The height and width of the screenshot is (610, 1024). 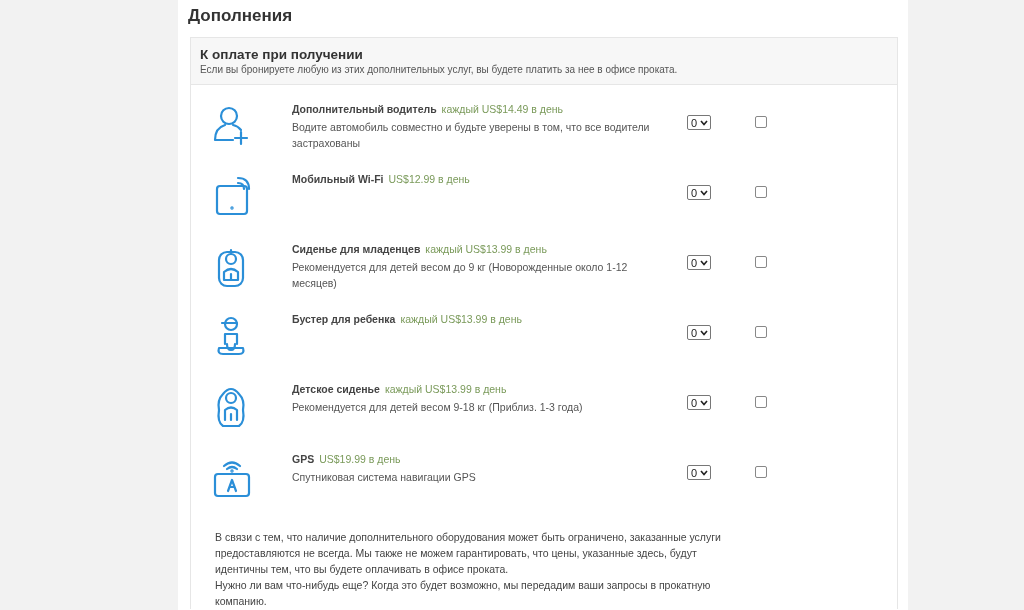 What do you see at coordinates (460, 275) in the screenshot?
I see `extra-description: Рекомендуется для детей весом до 9 кг (Новорожденные около 1-12 месяцев)` at bounding box center [460, 275].